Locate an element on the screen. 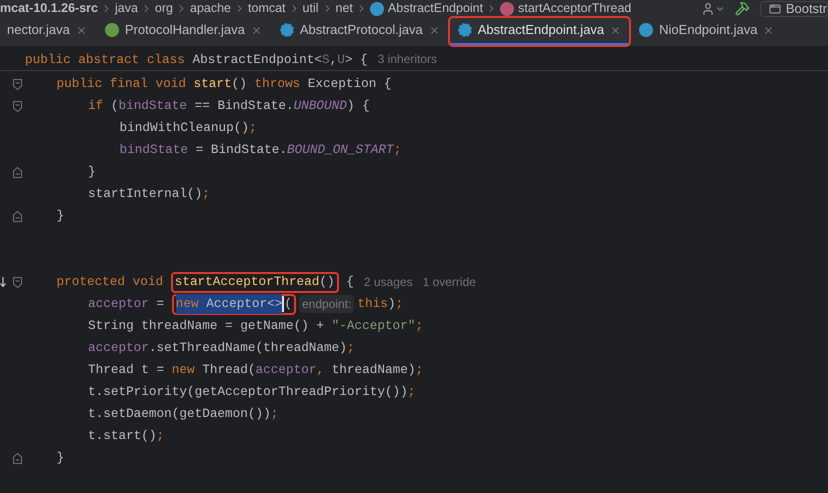  text-cursor is located at coordinates (283, 304).